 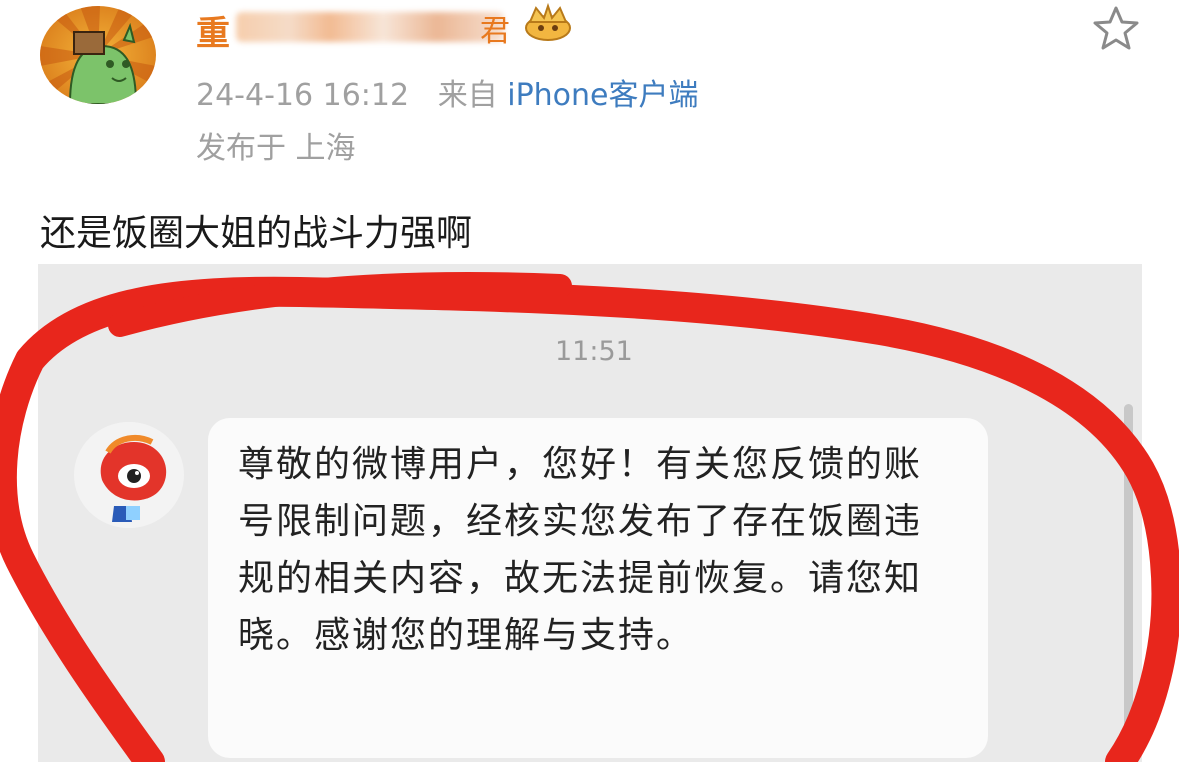 What do you see at coordinates (98, 55) in the screenshot?
I see `user-avatar` at bounding box center [98, 55].